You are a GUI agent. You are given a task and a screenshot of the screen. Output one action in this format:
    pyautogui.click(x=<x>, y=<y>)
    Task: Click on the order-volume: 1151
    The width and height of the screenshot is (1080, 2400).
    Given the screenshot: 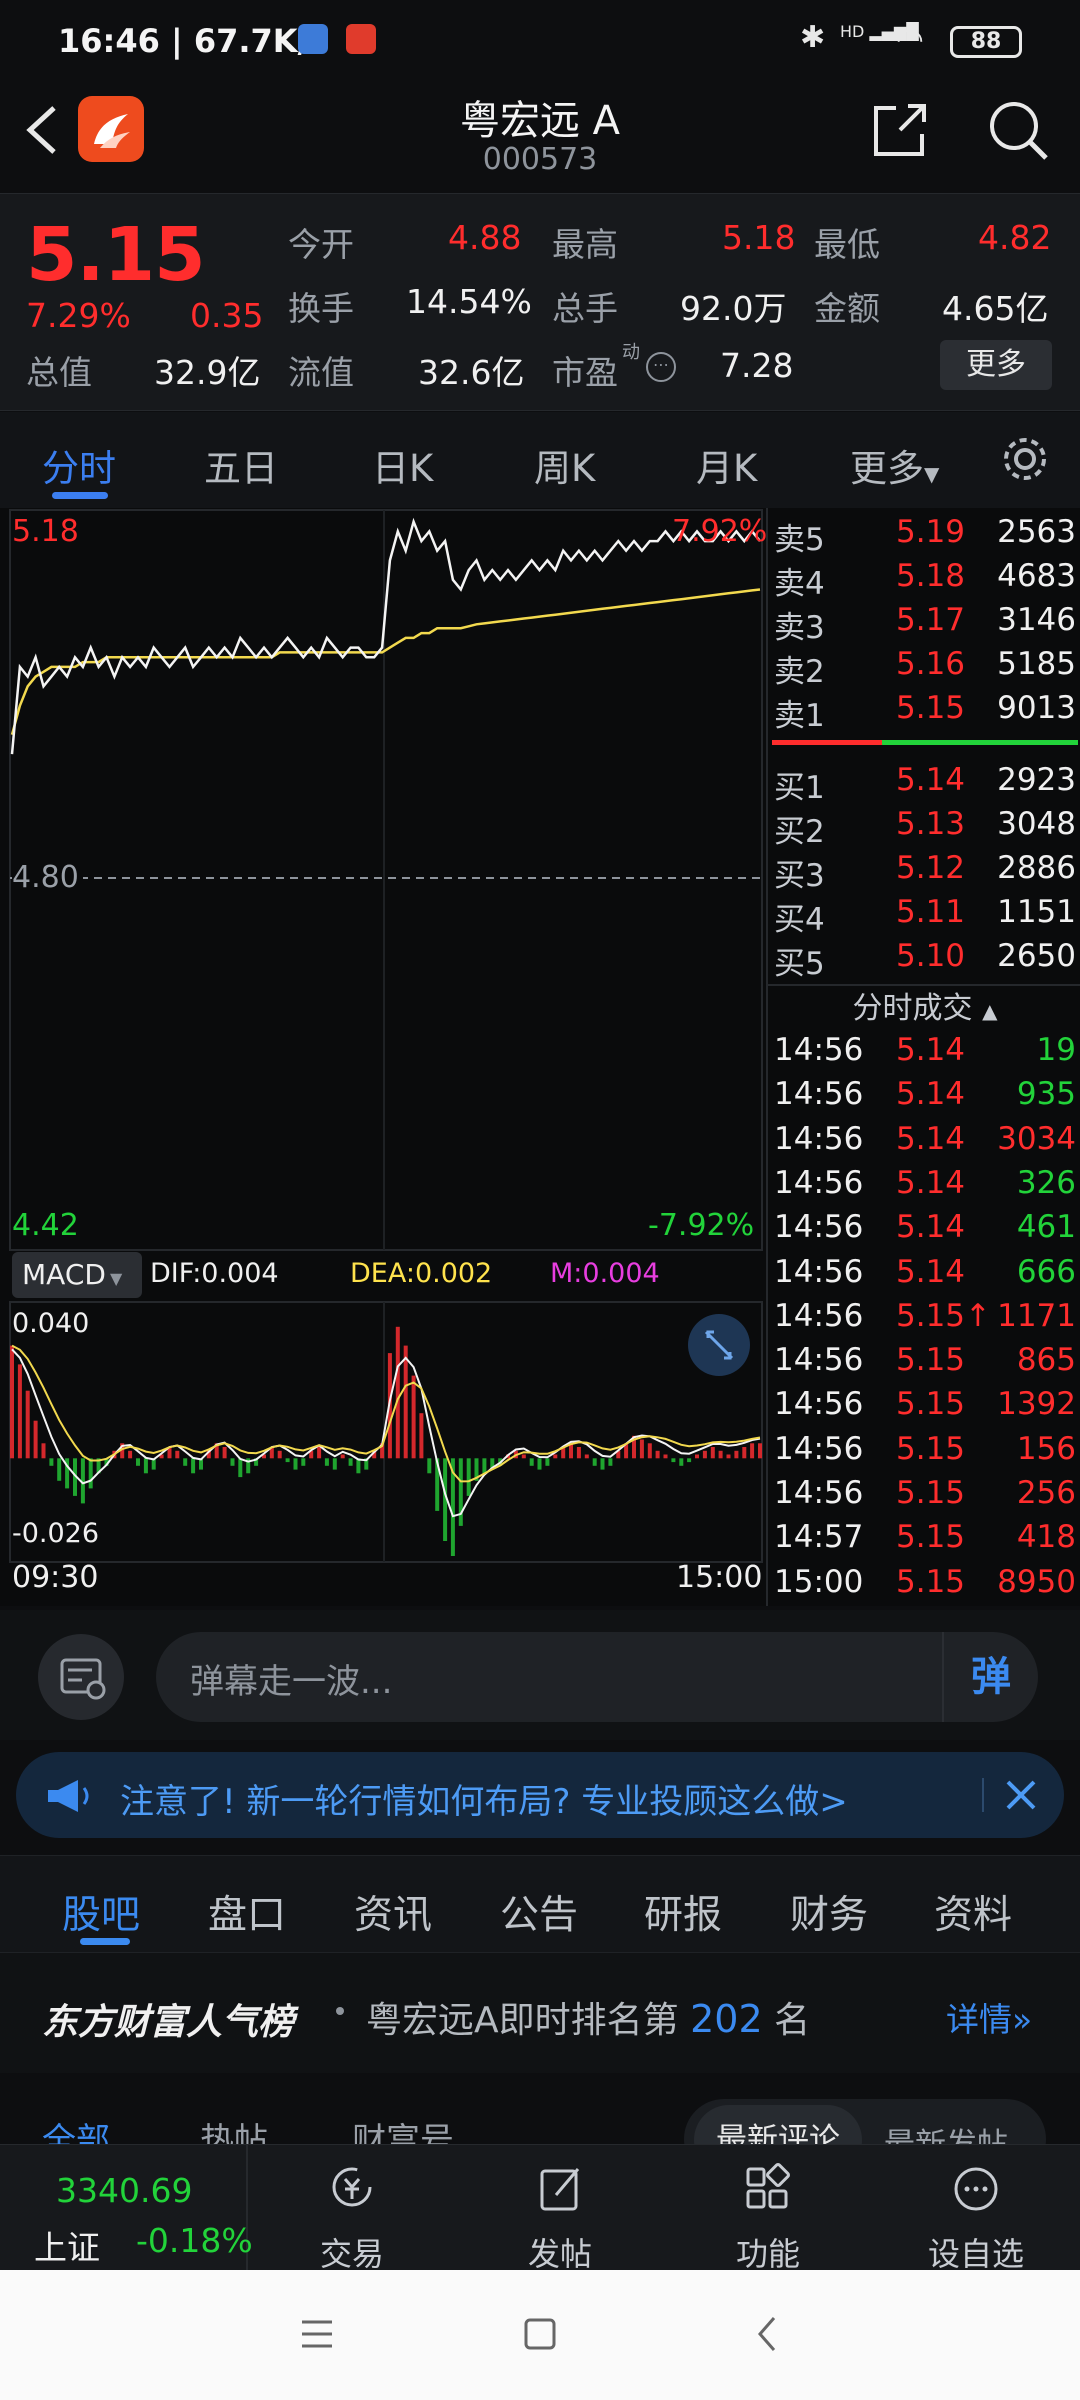 What is the action you would take?
    pyautogui.click(x=1036, y=912)
    